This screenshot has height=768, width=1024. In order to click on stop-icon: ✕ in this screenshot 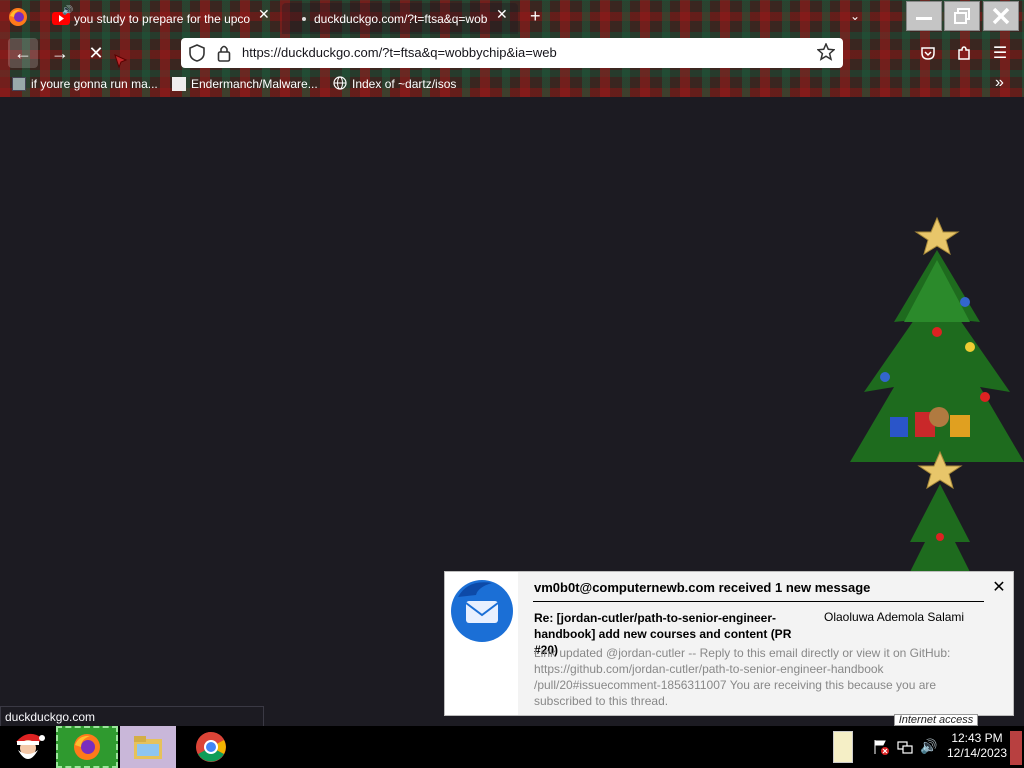, I will do `click(96, 52)`.